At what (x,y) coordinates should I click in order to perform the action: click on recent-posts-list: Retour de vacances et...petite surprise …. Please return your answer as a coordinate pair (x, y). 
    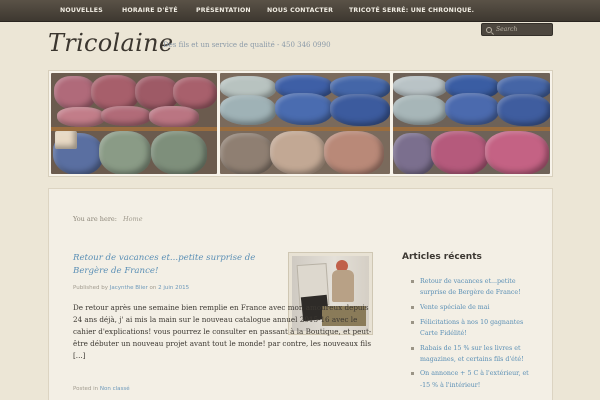
    Looking at the image, I should click on (471, 335).